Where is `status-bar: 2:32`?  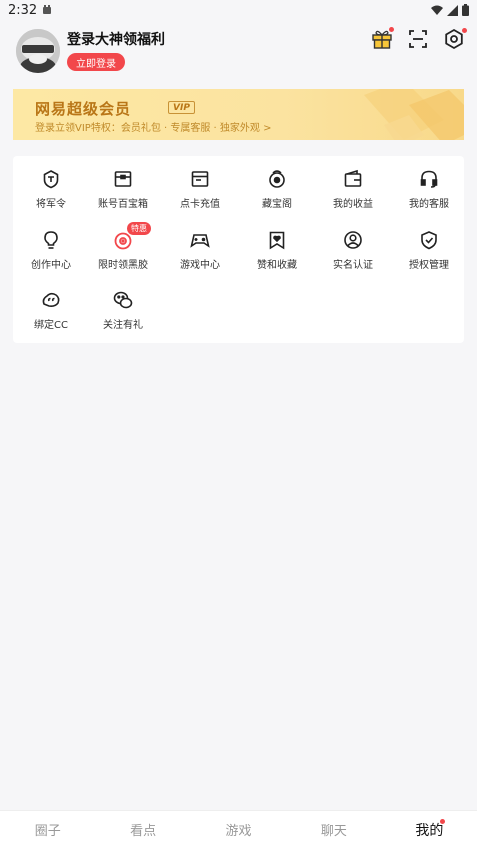
status-bar: 2:32 is located at coordinates (238, 10).